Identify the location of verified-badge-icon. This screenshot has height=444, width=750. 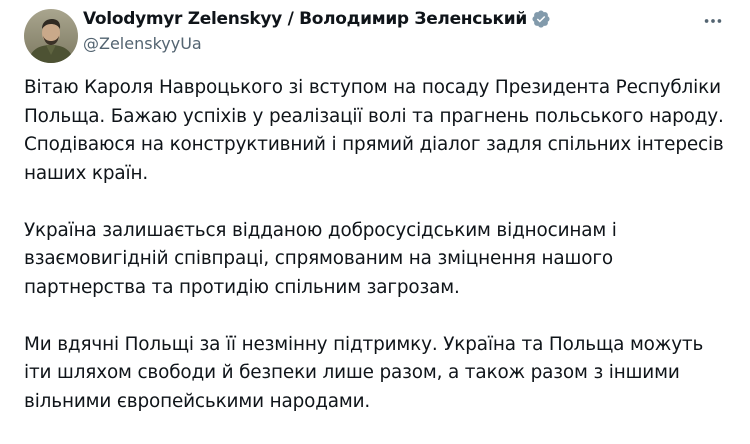
(541, 19).